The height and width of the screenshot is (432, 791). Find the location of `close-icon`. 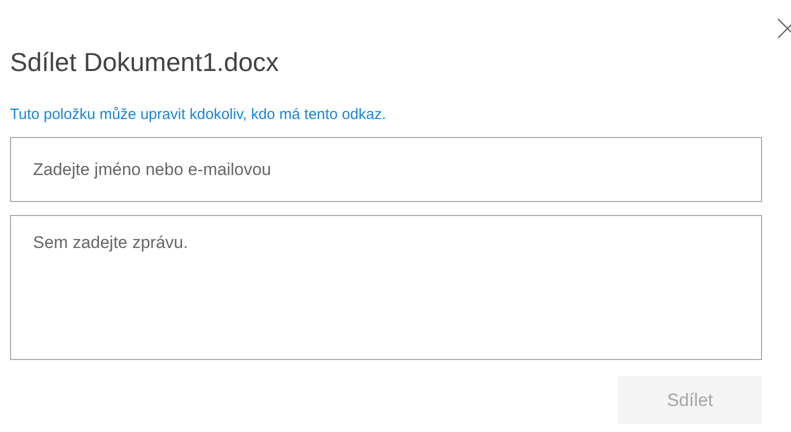

close-icon is located at coordinates (784, 28).